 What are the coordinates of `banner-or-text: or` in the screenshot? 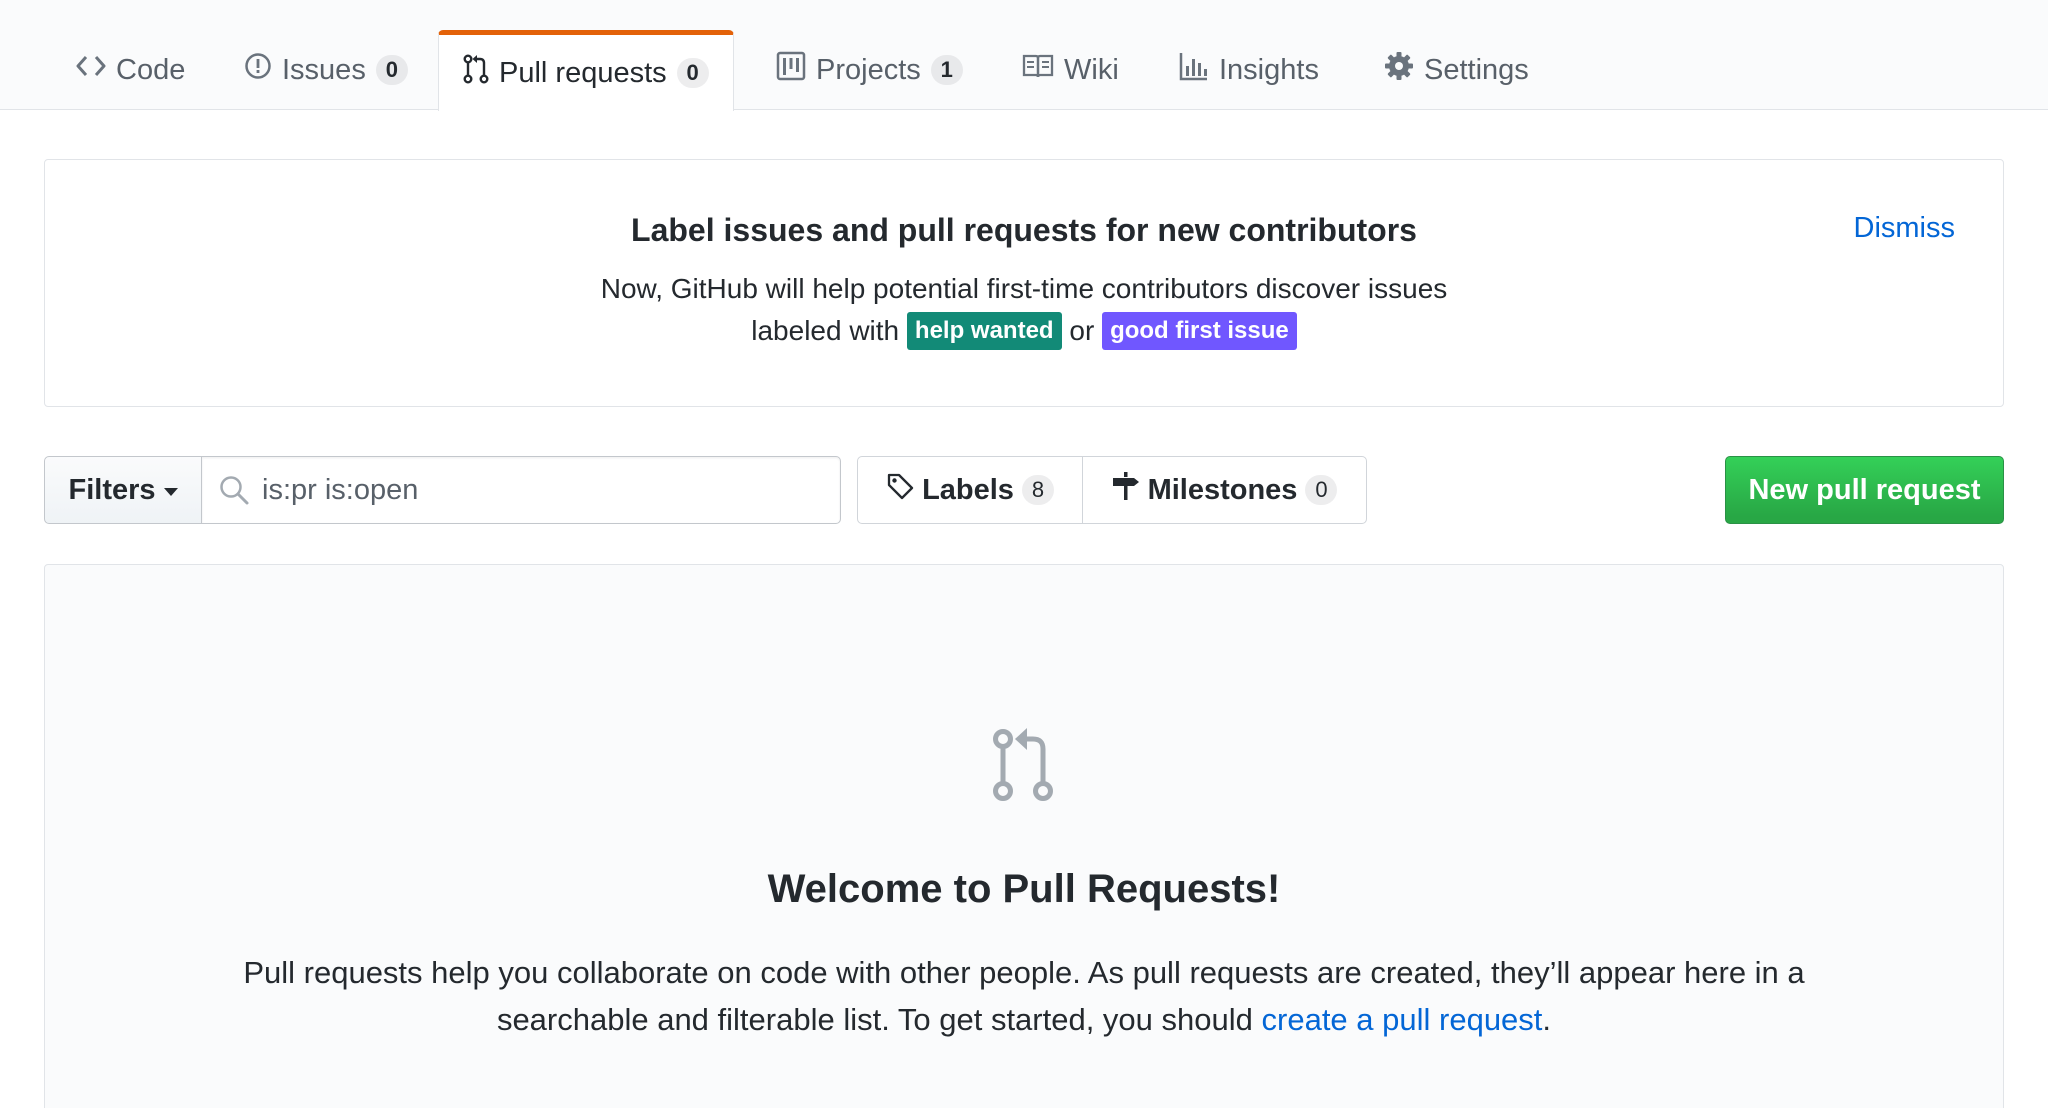 It's located at (1082, 330).